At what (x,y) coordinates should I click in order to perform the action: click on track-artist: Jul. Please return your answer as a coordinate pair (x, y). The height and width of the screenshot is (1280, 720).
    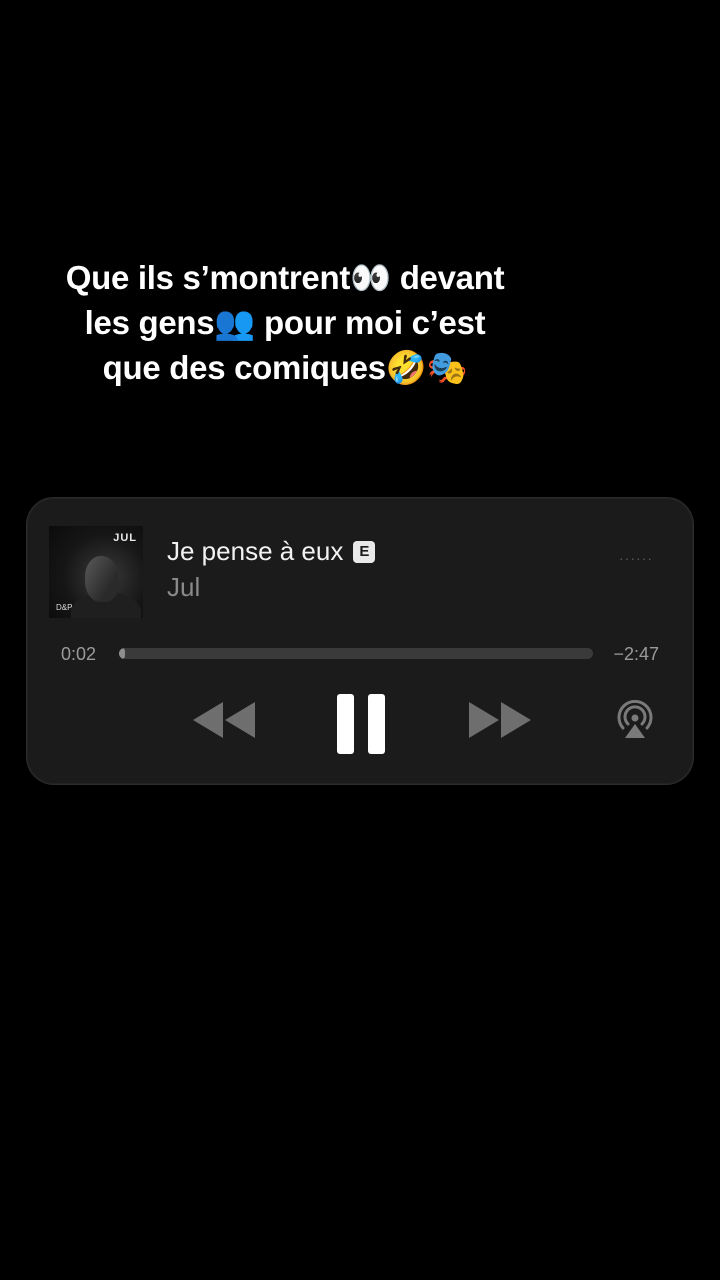
    Looking at the image, I should click on (183, 587).